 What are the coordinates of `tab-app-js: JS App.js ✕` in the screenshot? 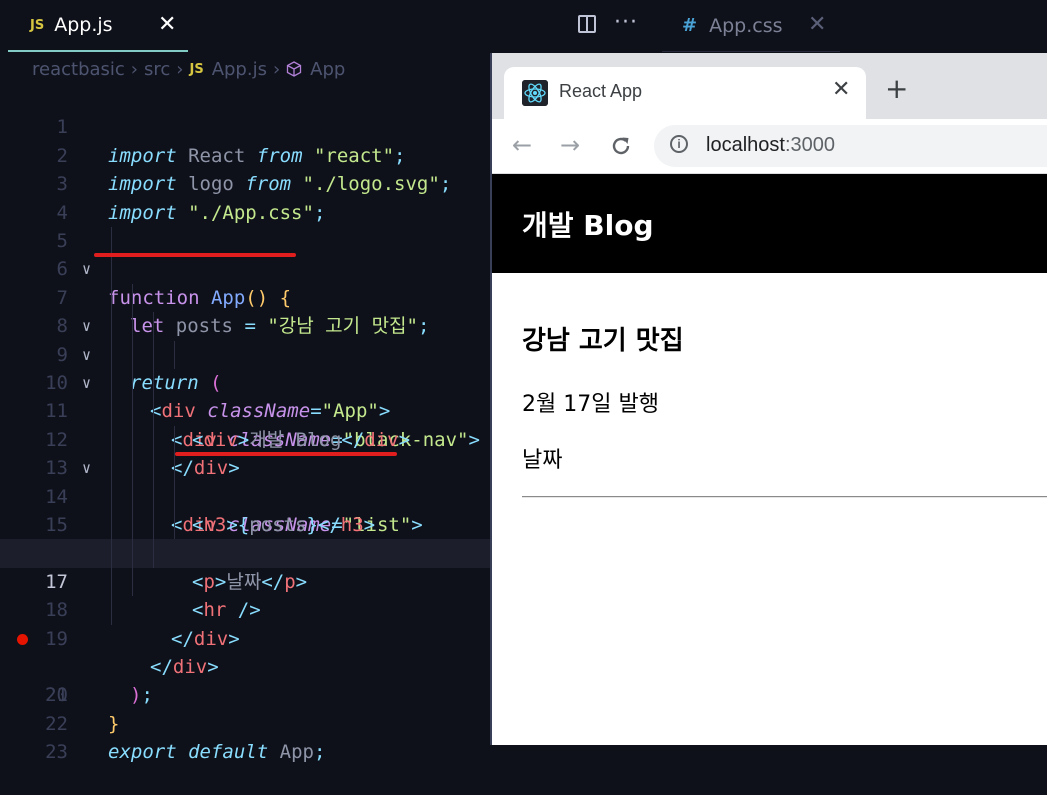 It's located at (98, 26).